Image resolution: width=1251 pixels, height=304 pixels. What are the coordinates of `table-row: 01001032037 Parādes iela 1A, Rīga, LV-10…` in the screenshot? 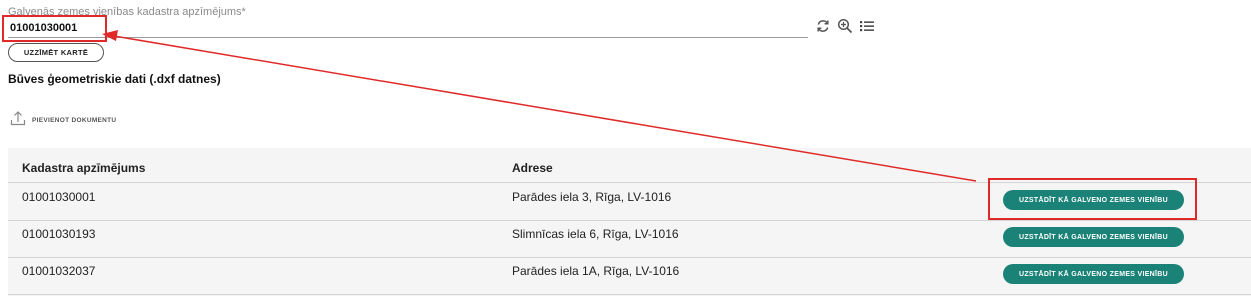 It's located at (629, 276).